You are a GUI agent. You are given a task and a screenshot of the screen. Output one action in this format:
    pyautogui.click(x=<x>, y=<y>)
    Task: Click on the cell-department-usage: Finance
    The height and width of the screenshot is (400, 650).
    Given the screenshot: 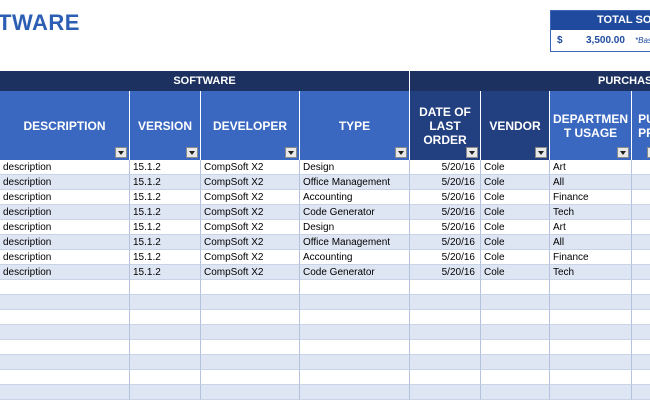 What is the action you would take?
    pyautogui.click(x=591, y=197)
    